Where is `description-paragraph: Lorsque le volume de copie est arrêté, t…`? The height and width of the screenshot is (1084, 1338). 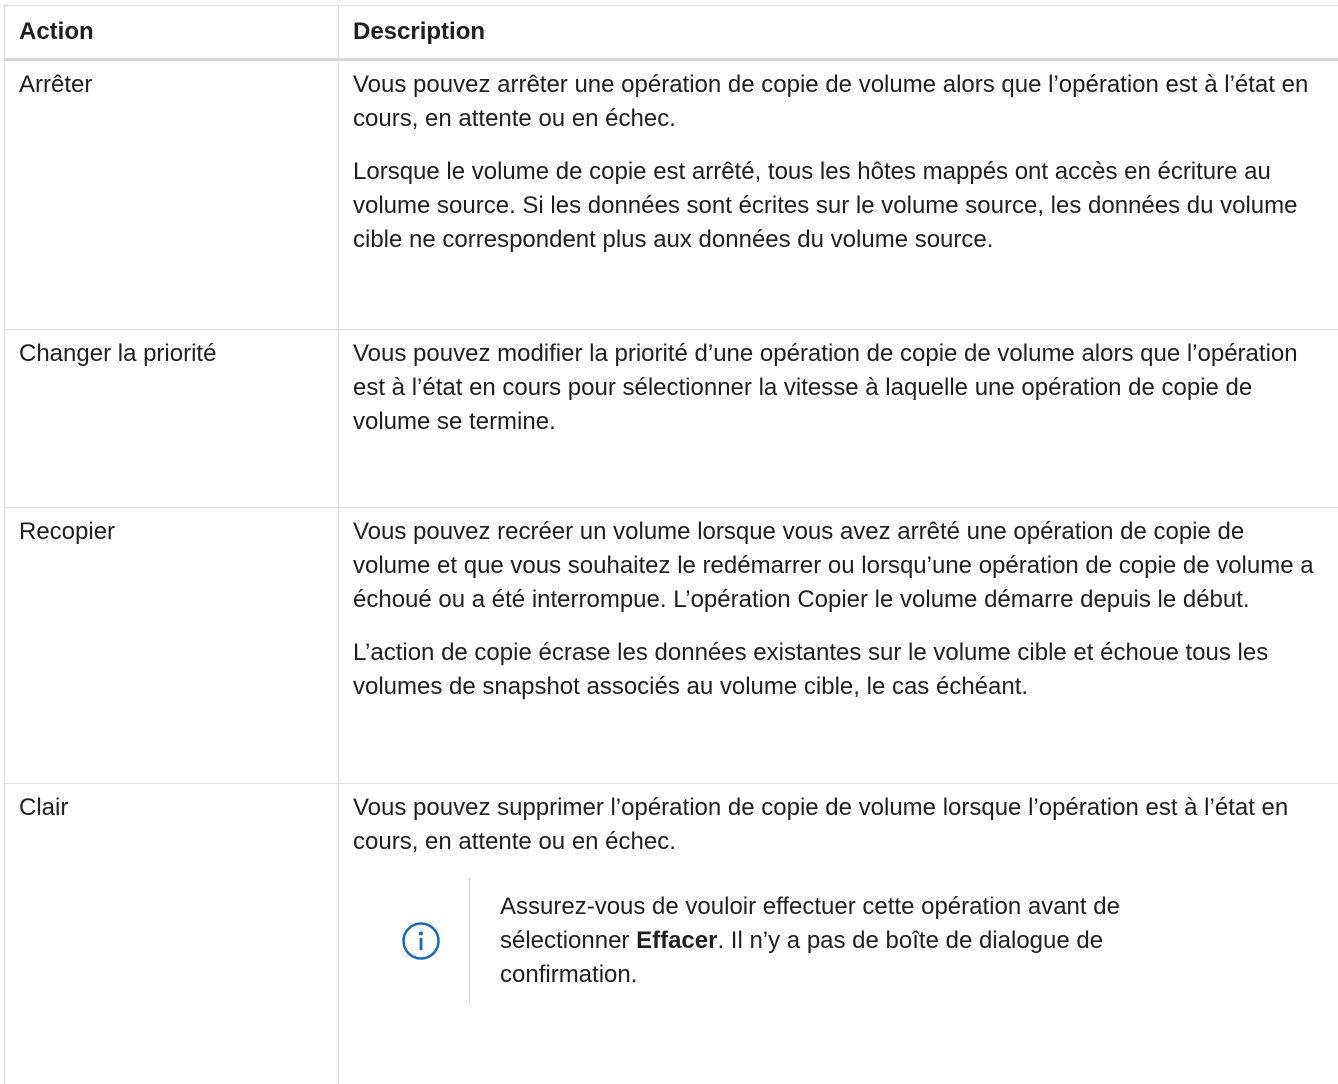 description-paragraph: Lorsque le volume de copie est arrêté, t… is located at coordinates (839, 206).